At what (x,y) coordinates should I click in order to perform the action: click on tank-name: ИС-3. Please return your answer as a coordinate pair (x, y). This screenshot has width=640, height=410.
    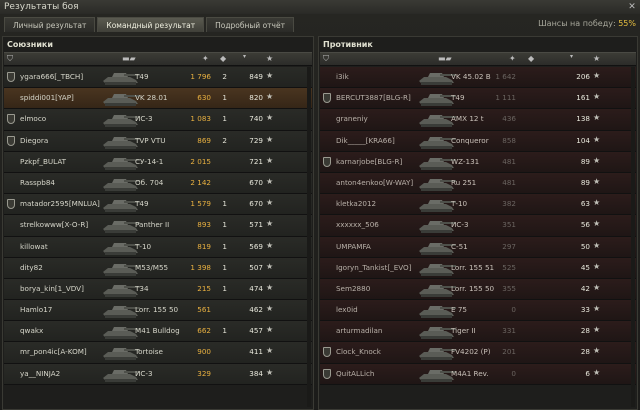
    Looking at the image, I should click on (144, 119).